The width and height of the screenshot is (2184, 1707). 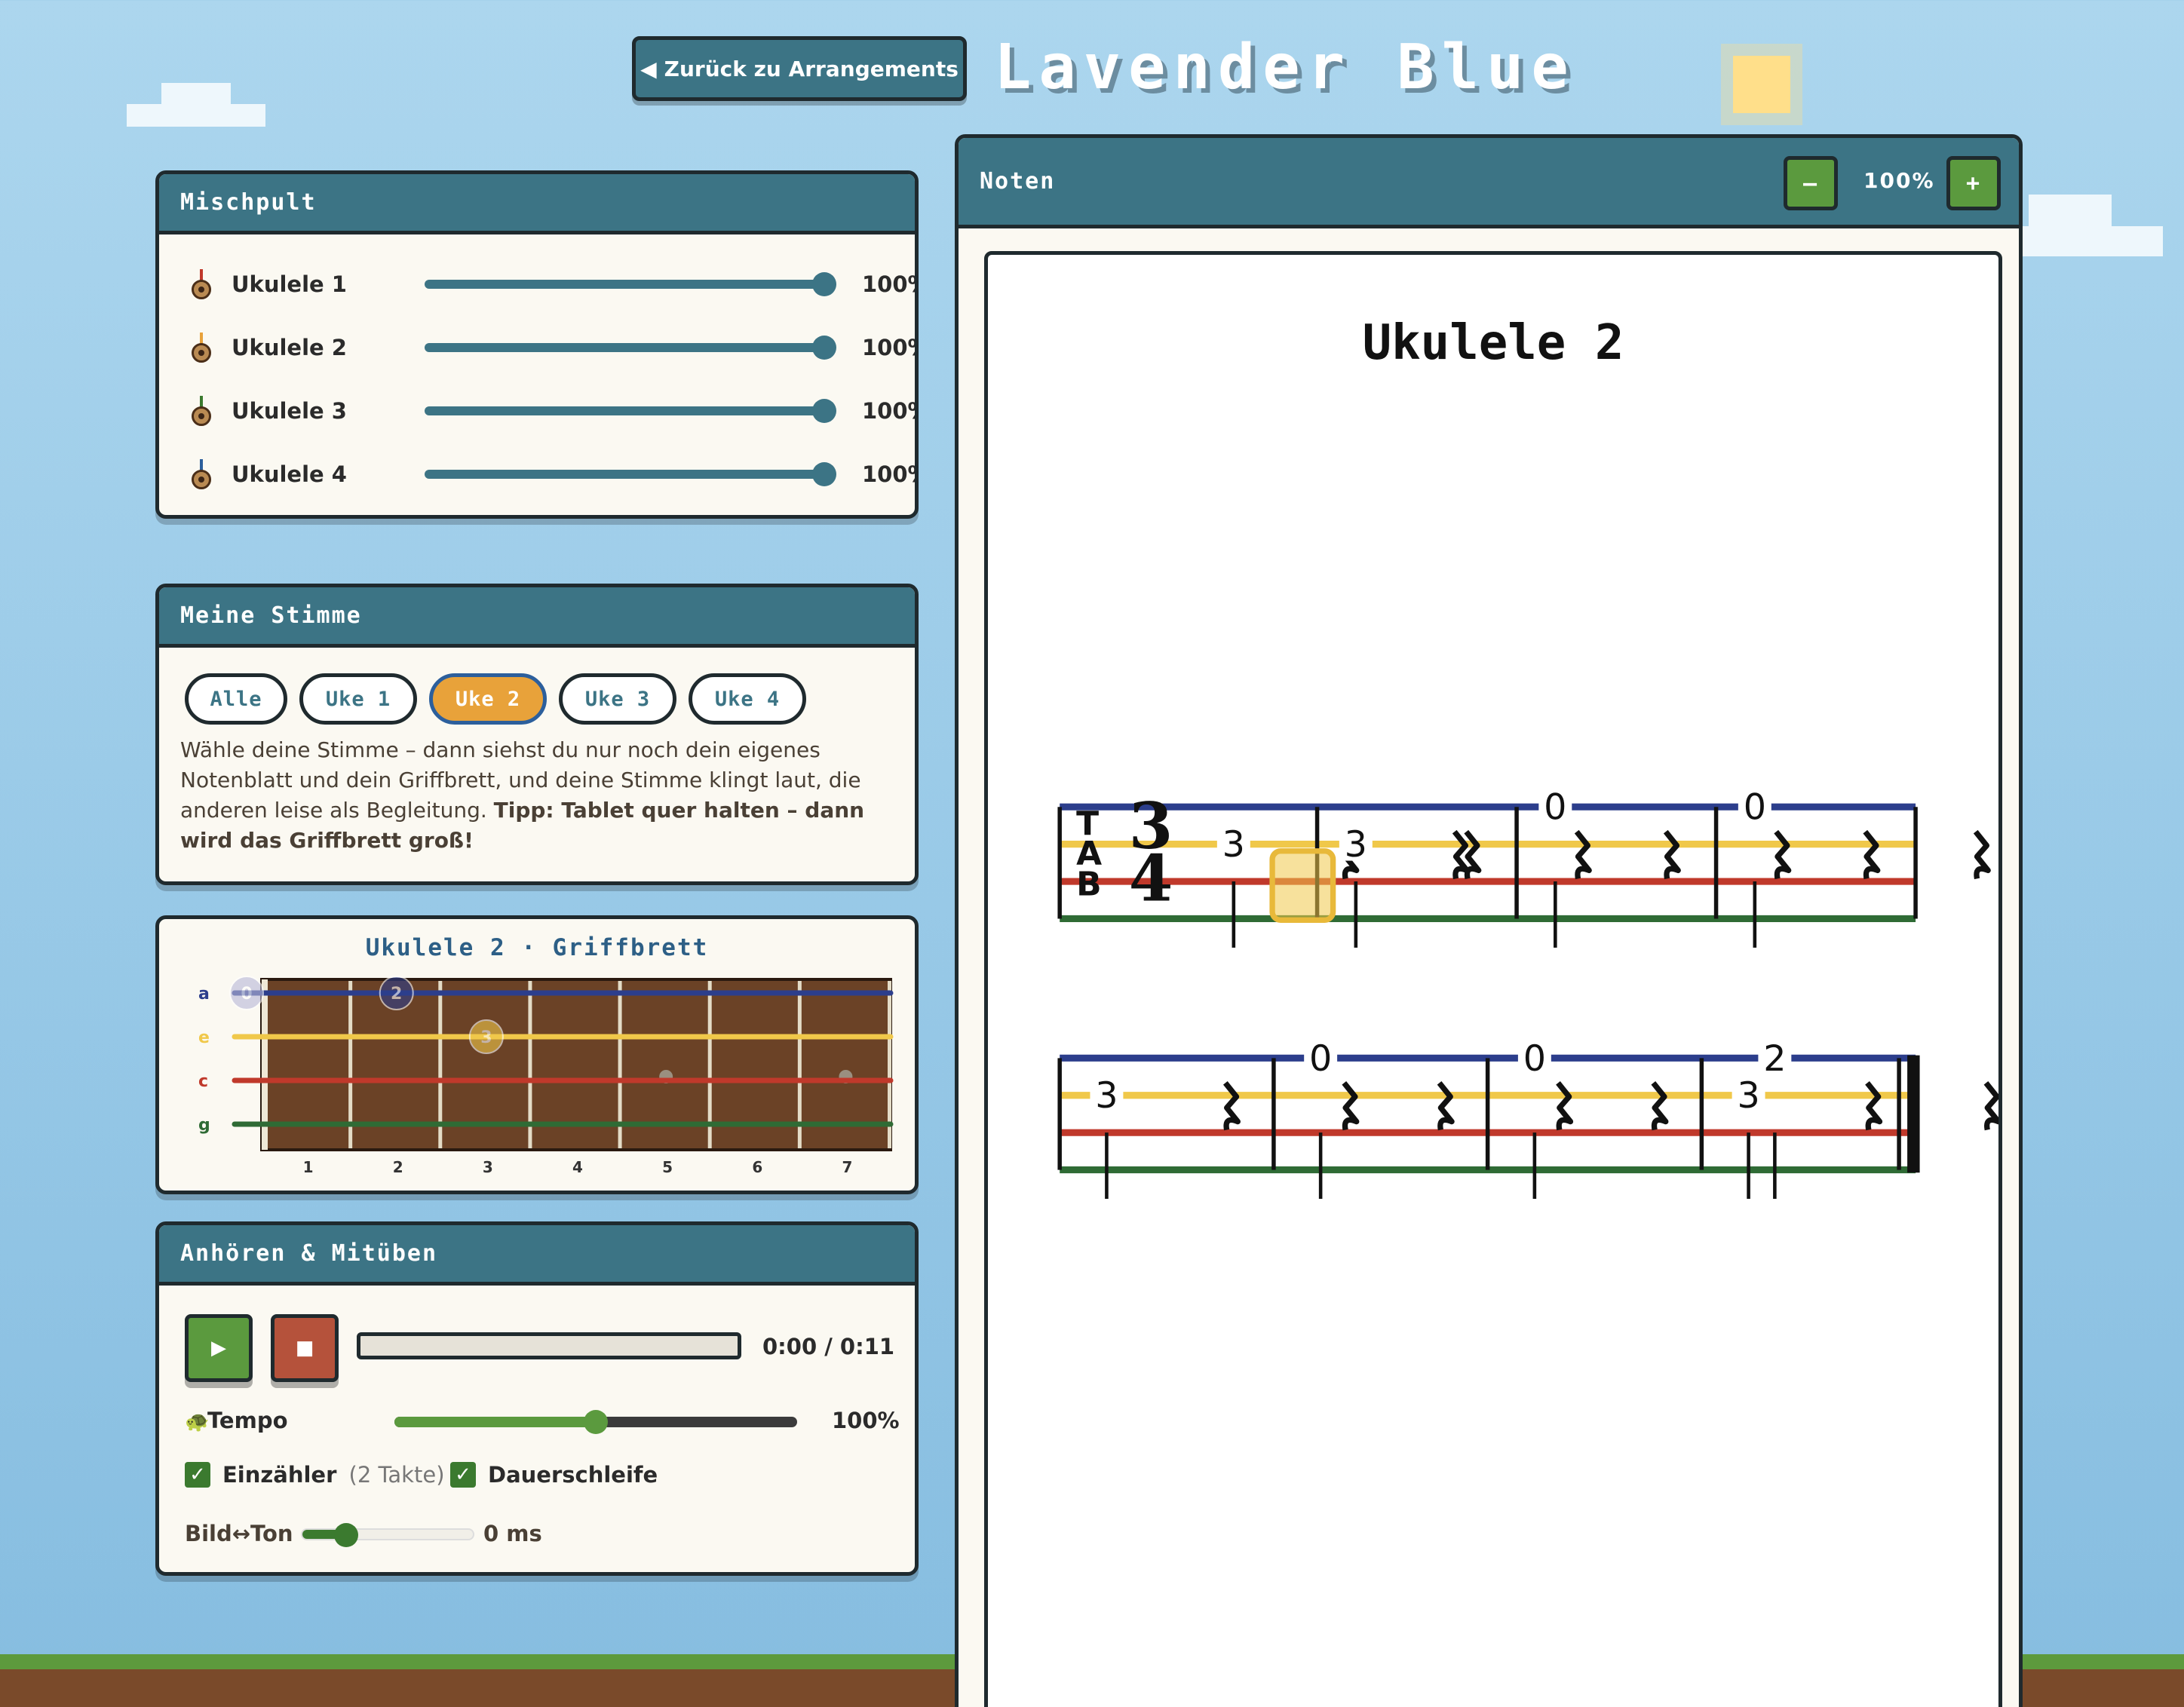 What do you see at coordinates (488, 699) in the screenshot?
I see `voice-chip-uke-2: Uke 2` at bounding box center [488, 699].